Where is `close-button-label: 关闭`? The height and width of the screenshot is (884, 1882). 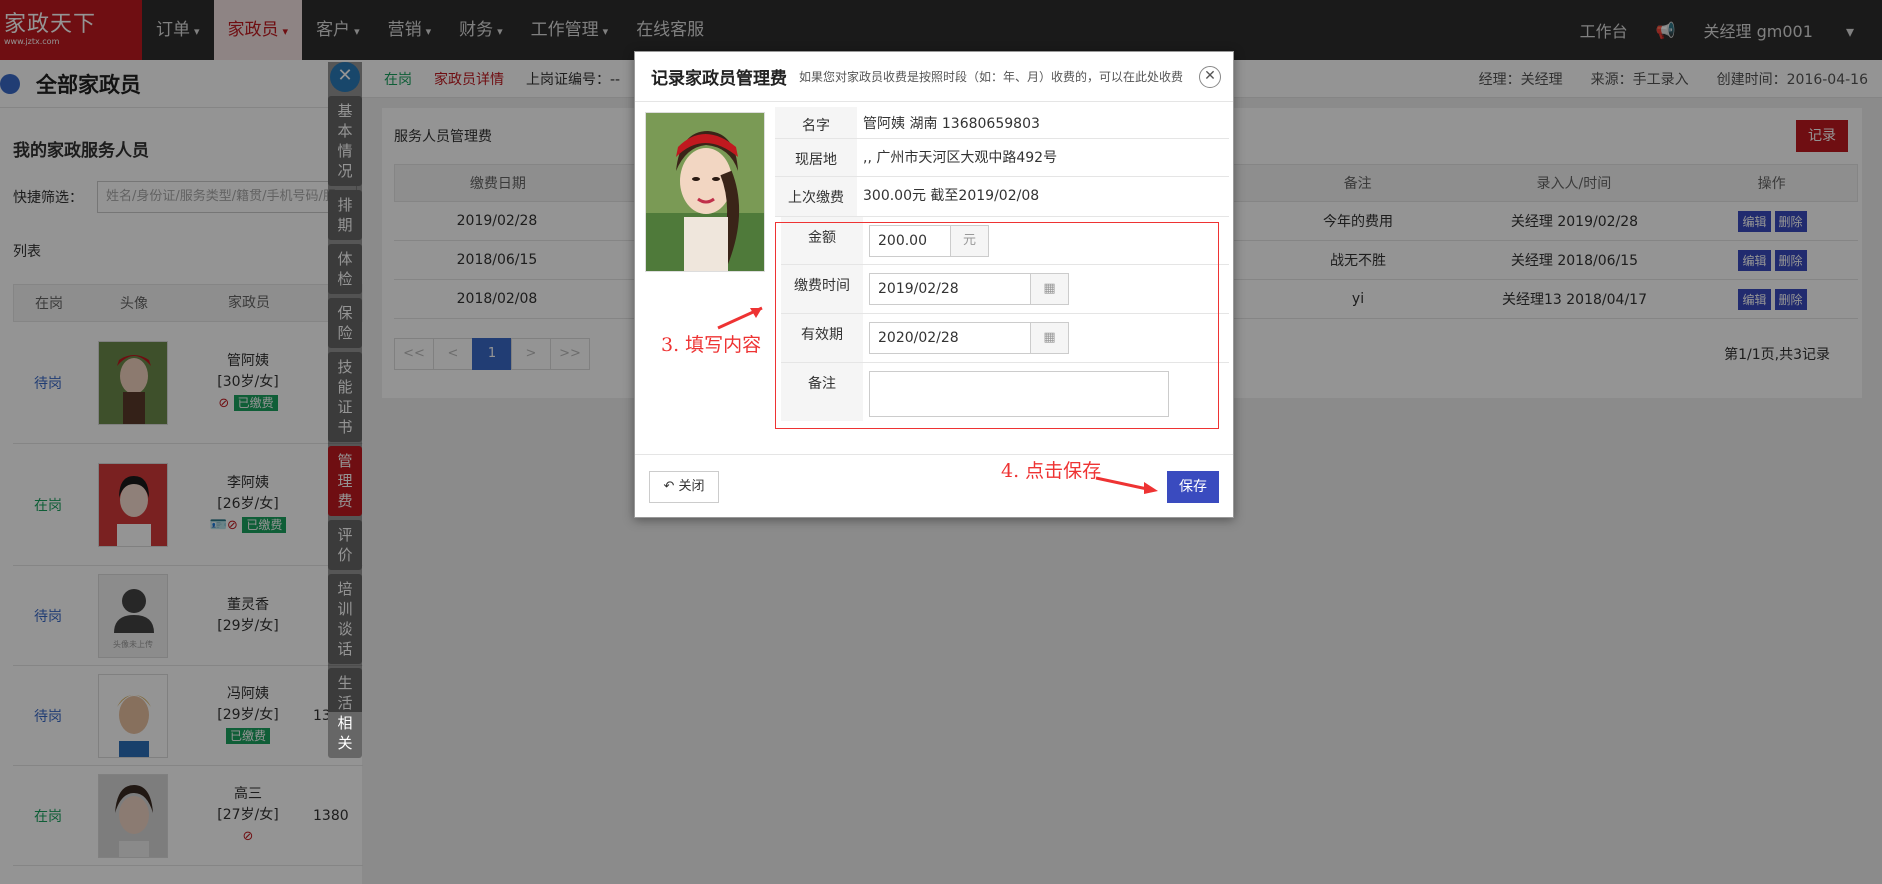 close-button-label: 关闭 is located at coordinates (691, 486).